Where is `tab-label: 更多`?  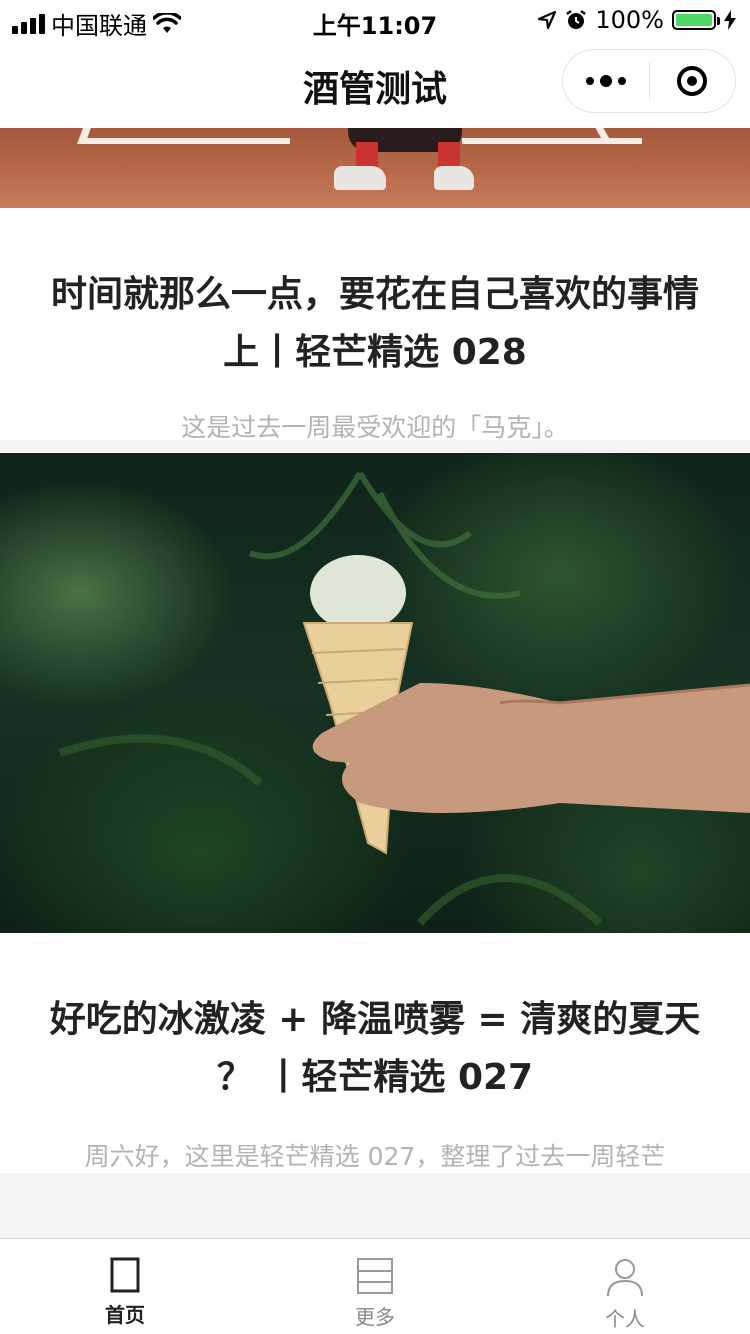
tab-label: 更多 is located at coordinates (375, 1317).